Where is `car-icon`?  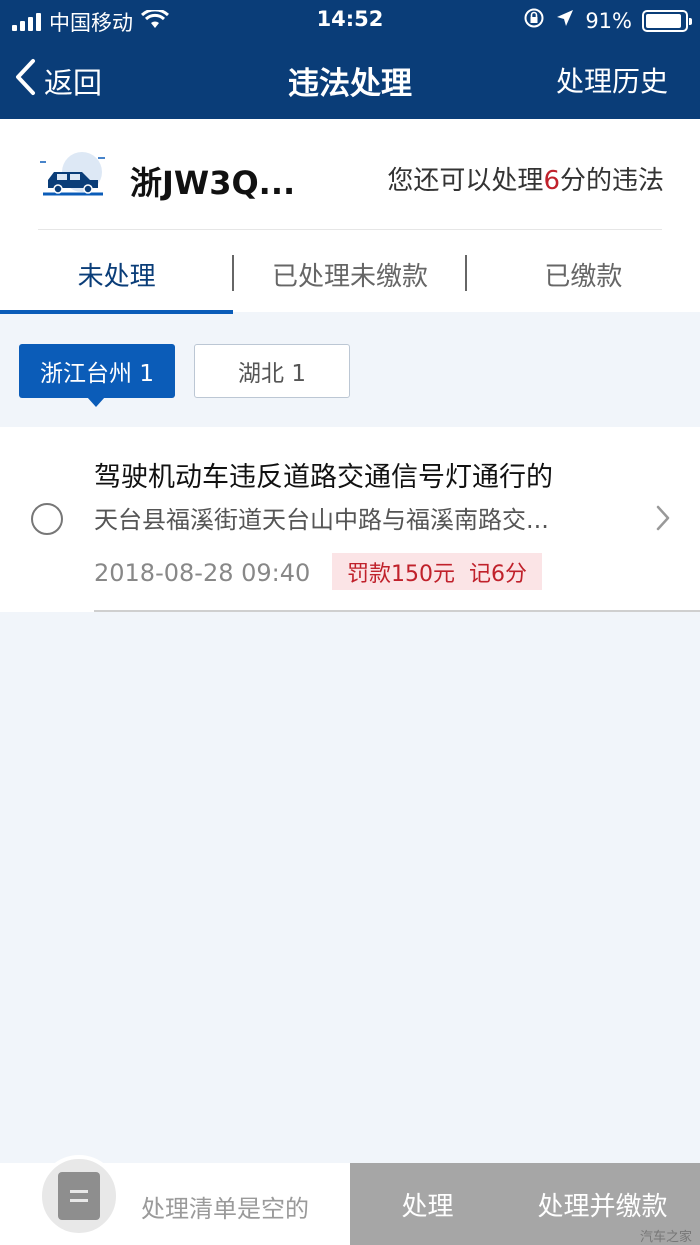 car-icon is located at coordinates (73, 178).